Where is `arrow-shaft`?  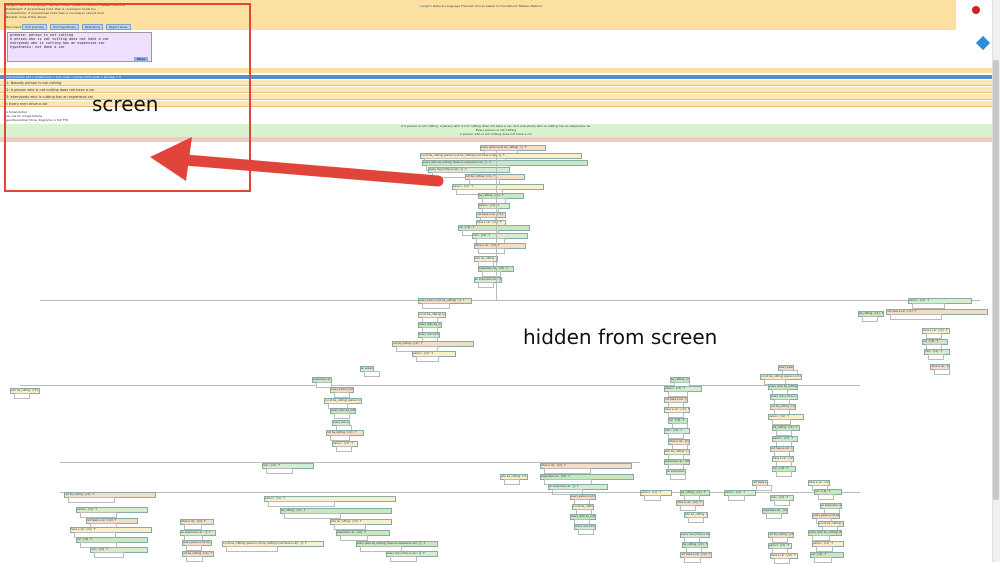 arrow-shaft is located at coordinates (311, 170).